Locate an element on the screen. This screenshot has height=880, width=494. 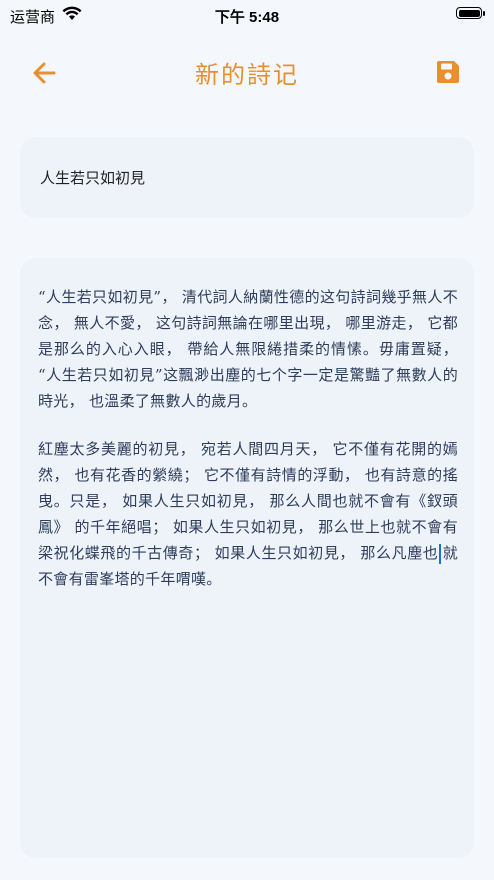
battery-cap is located at coordinates (484, 13).